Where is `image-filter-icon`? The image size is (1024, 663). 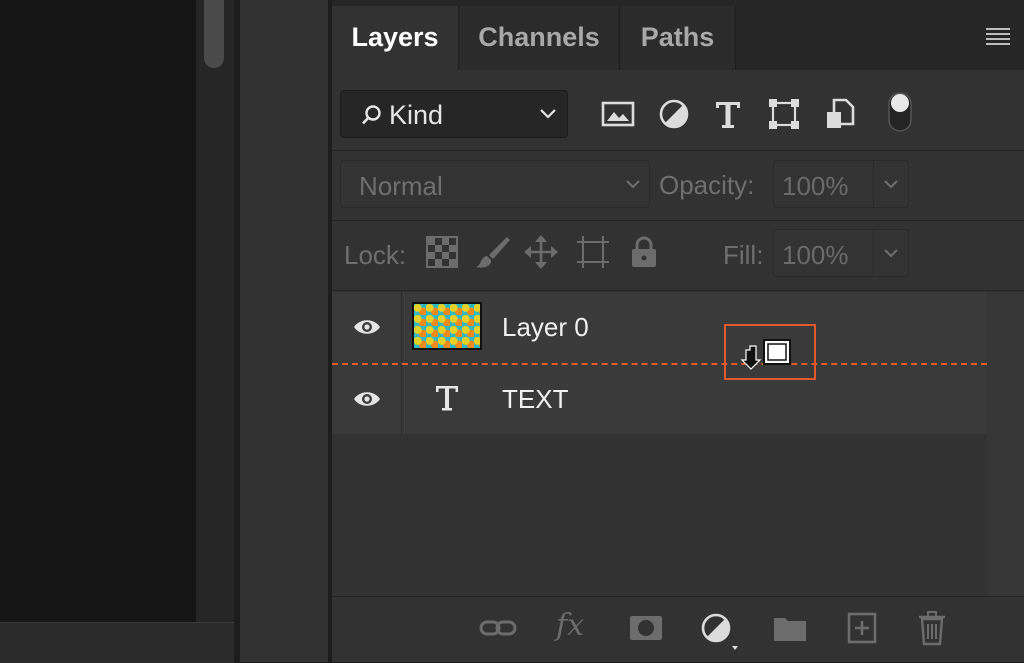 image-filter-icon is located at coordinates (618, 114).